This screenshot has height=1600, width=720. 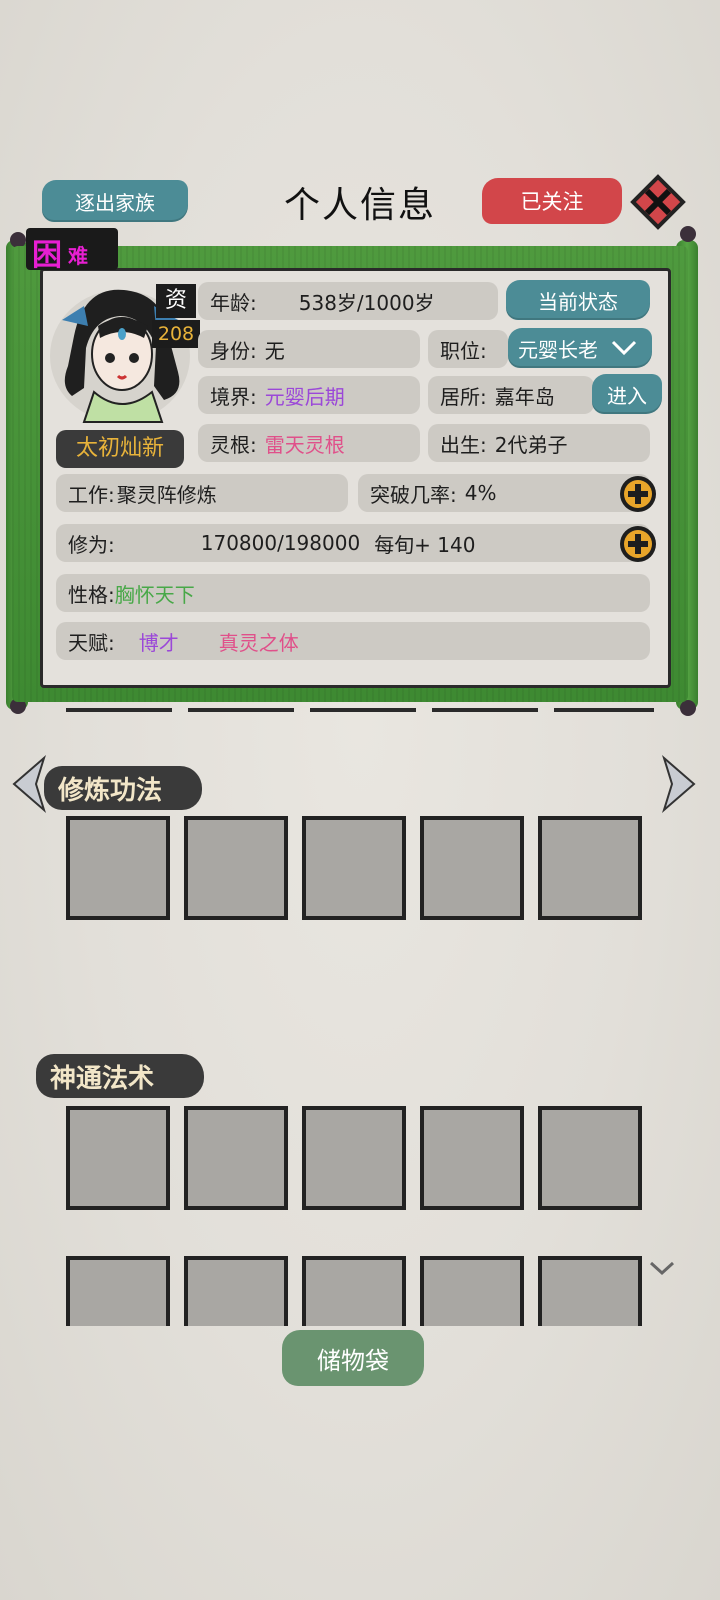 What do you see at coordinates (274, 350) in the screenshot?
I see `identity-value: 无` at bounding box center [274, 350].